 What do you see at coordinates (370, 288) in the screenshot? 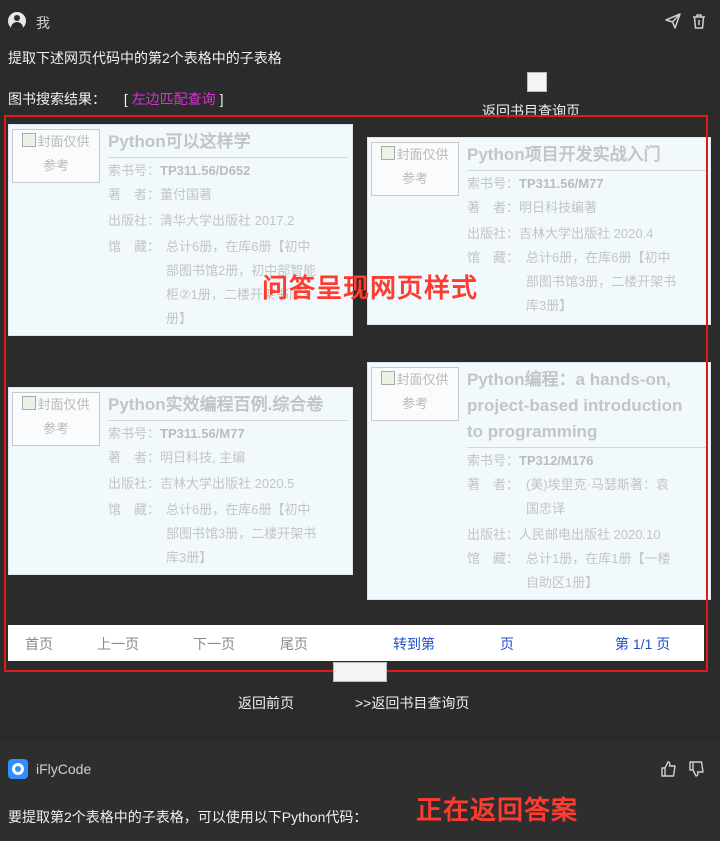
I see `annotation-style-note: 问答呈现网页样式` at bounding box center [370, 288].